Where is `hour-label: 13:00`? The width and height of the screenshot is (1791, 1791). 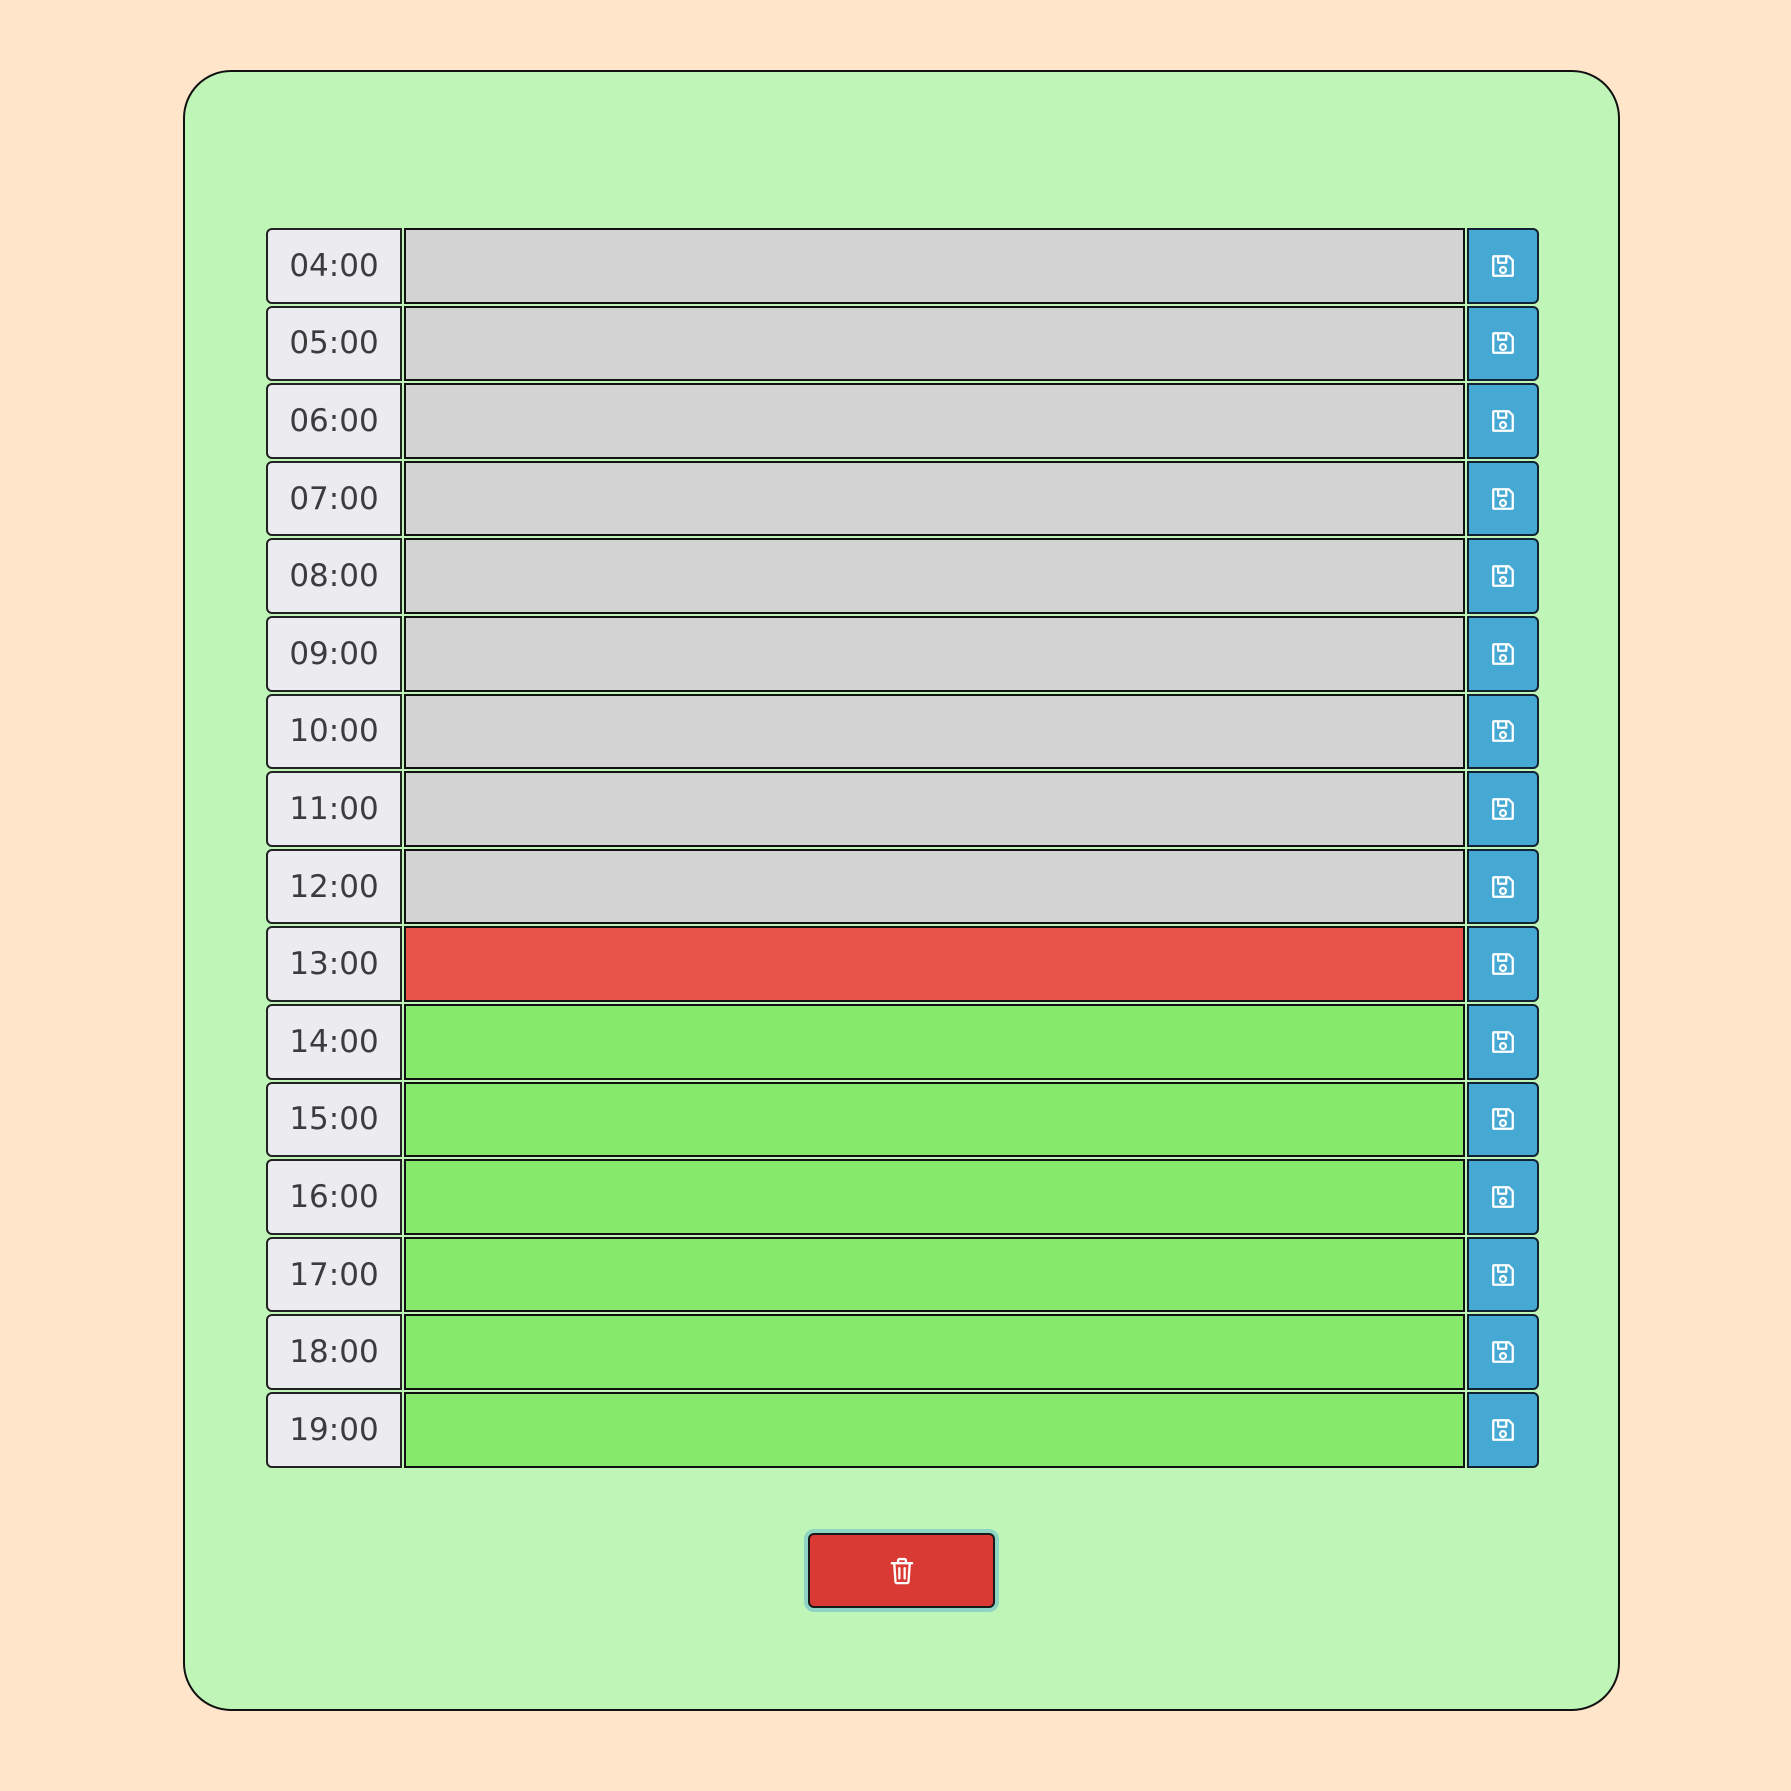 hour-label: 13:00 is located at coordinates (334, 964).